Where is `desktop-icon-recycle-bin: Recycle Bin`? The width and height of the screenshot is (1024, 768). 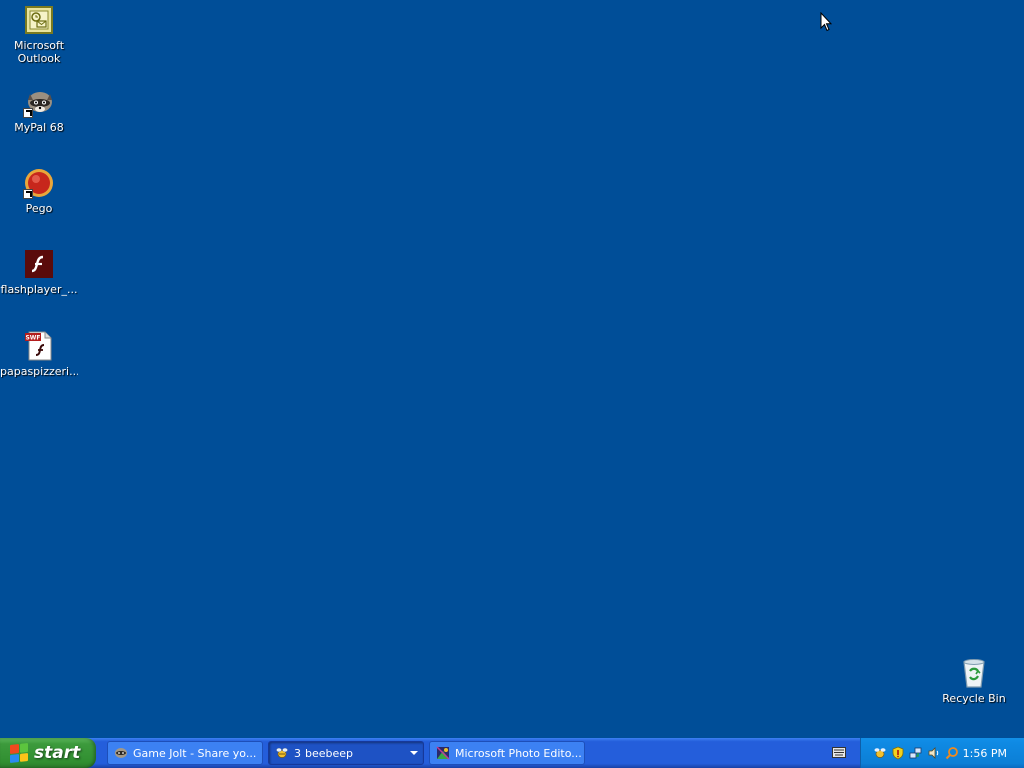
desktop-icon-recycle-bin: Recycle Bin is located at coordinates (974, 681).